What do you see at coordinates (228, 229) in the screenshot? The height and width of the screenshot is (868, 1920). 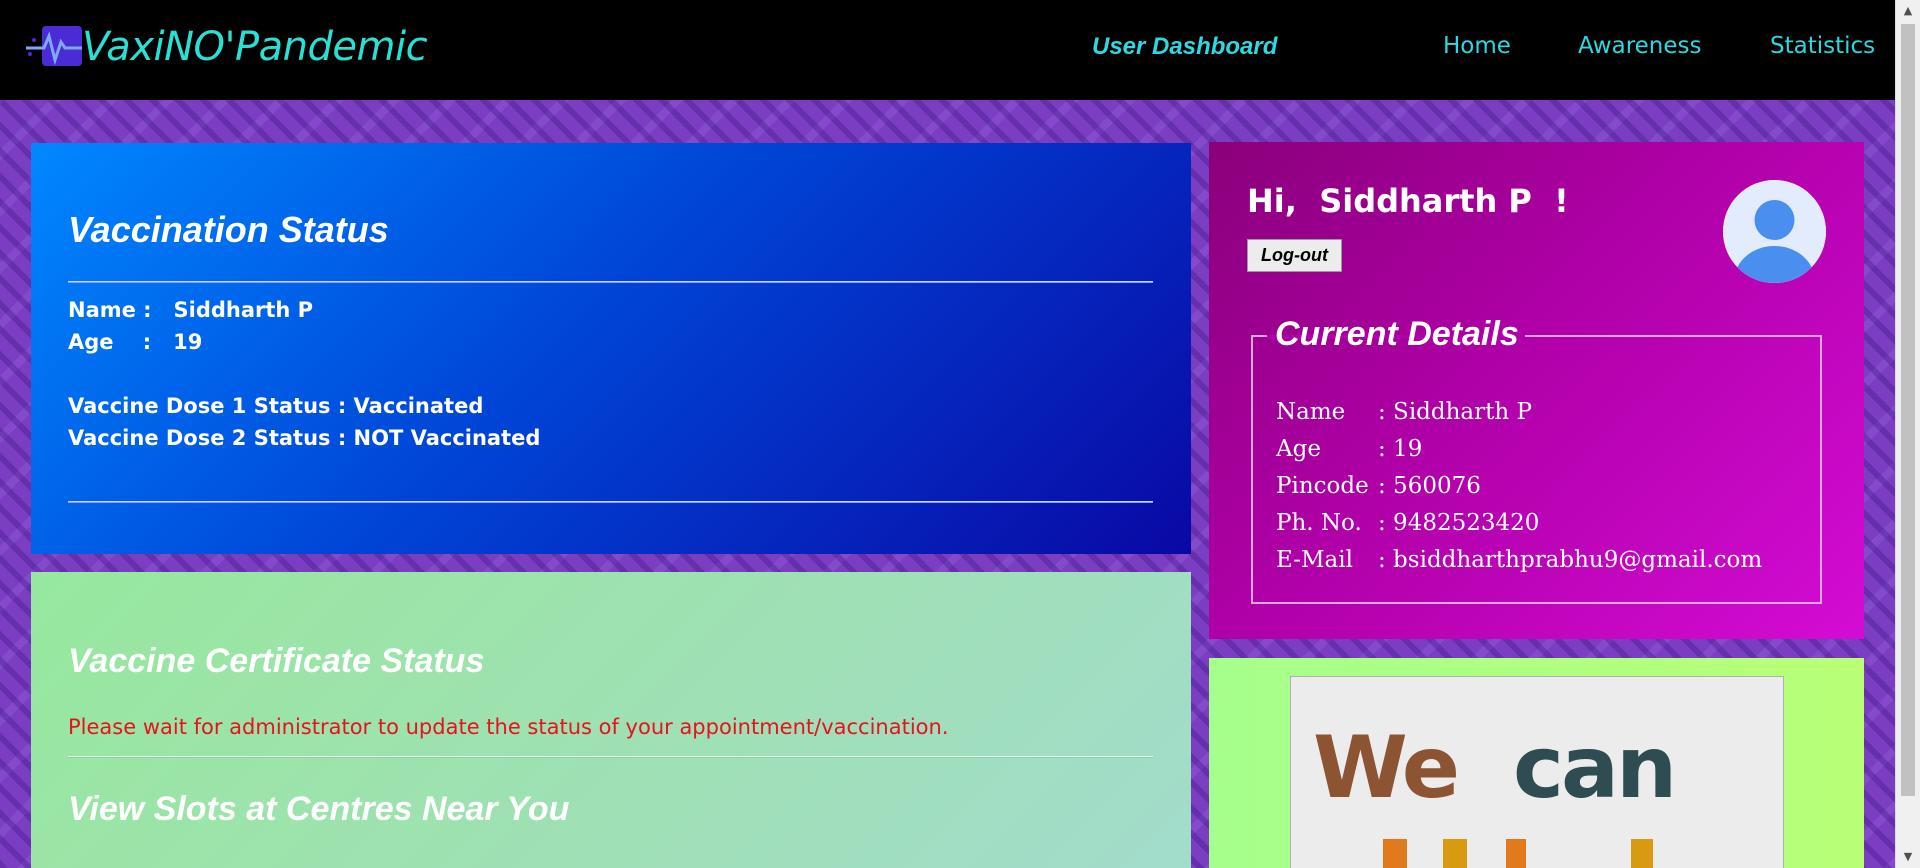 I see `vaccination-status-title: Vaccination Status` at bounding box center [228, 229].